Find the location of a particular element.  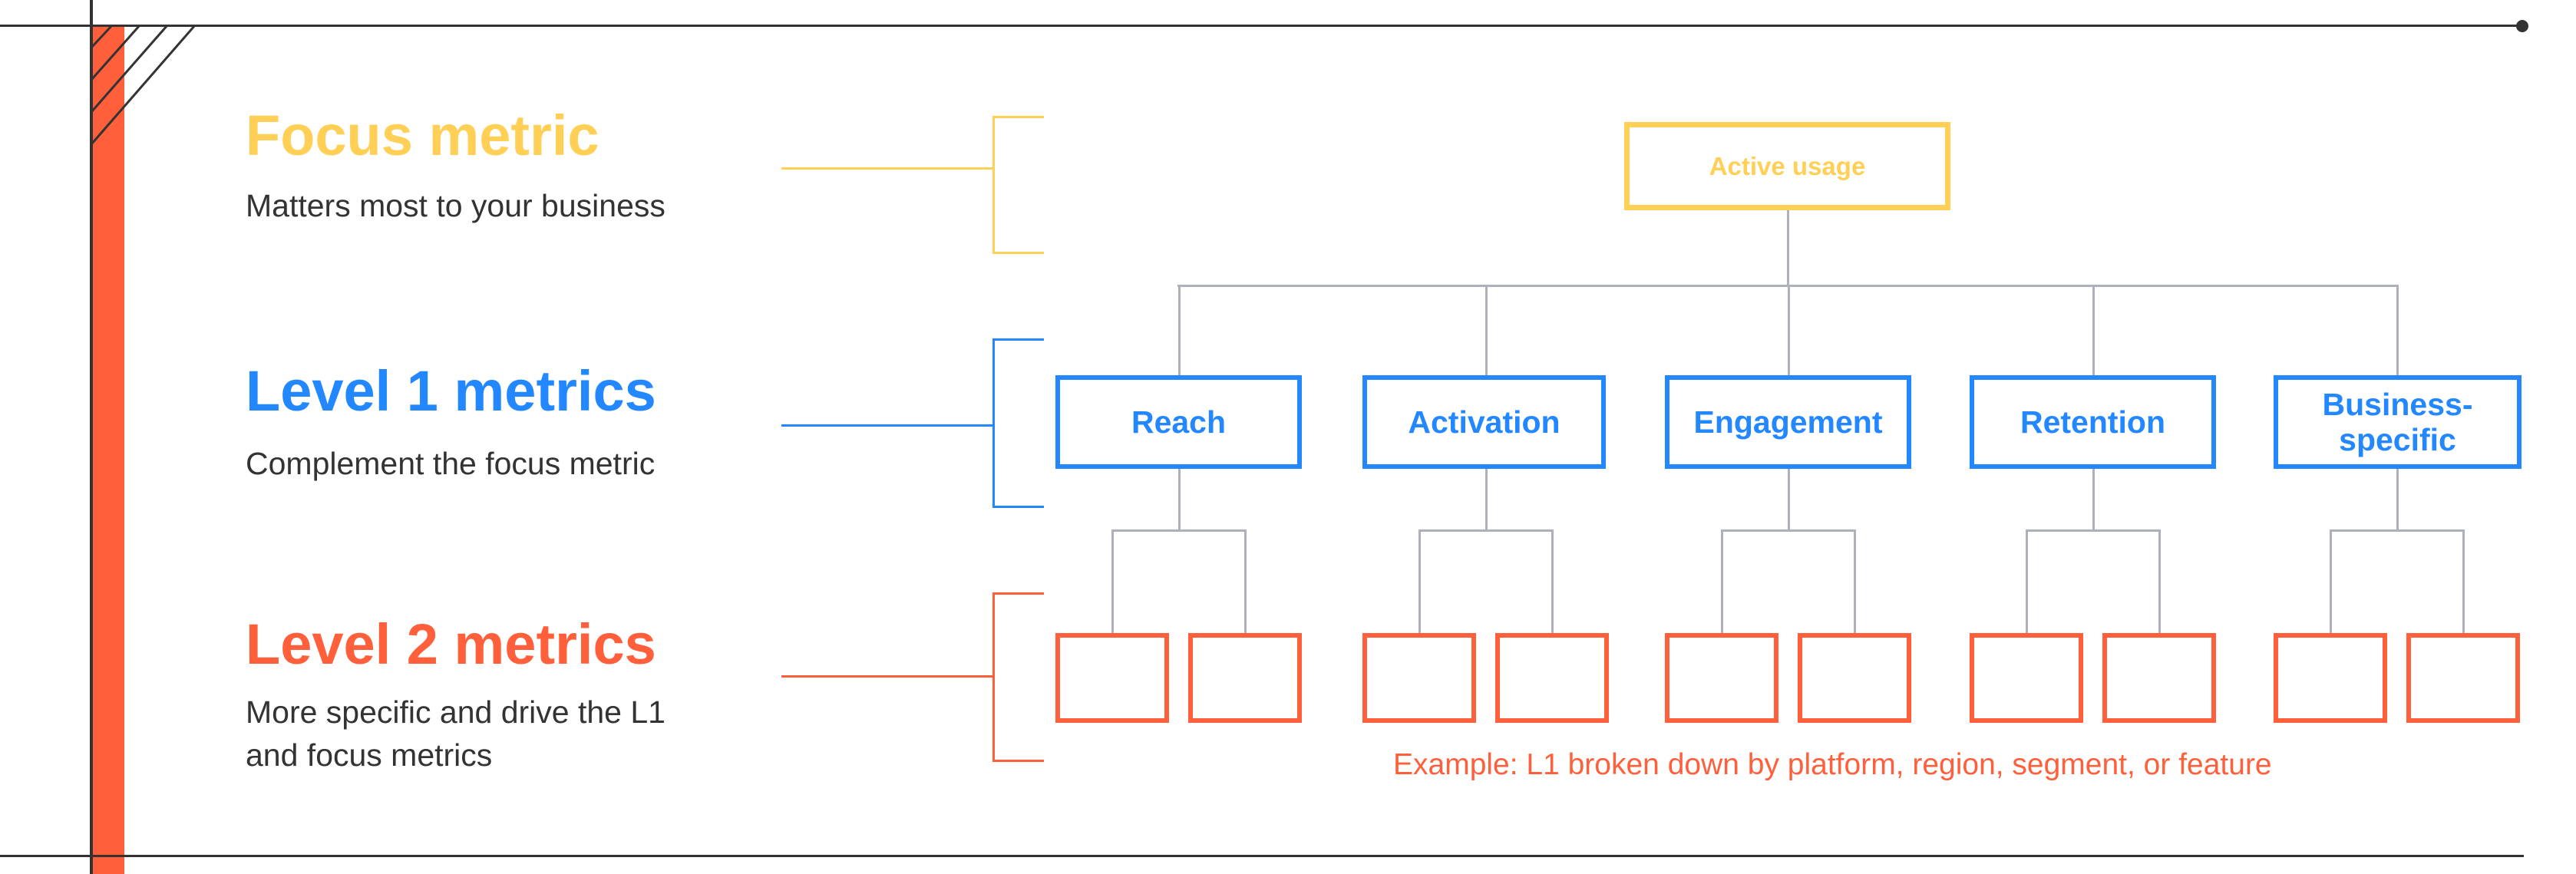

l1-label: Retention is located at coordinates (2093, 422).